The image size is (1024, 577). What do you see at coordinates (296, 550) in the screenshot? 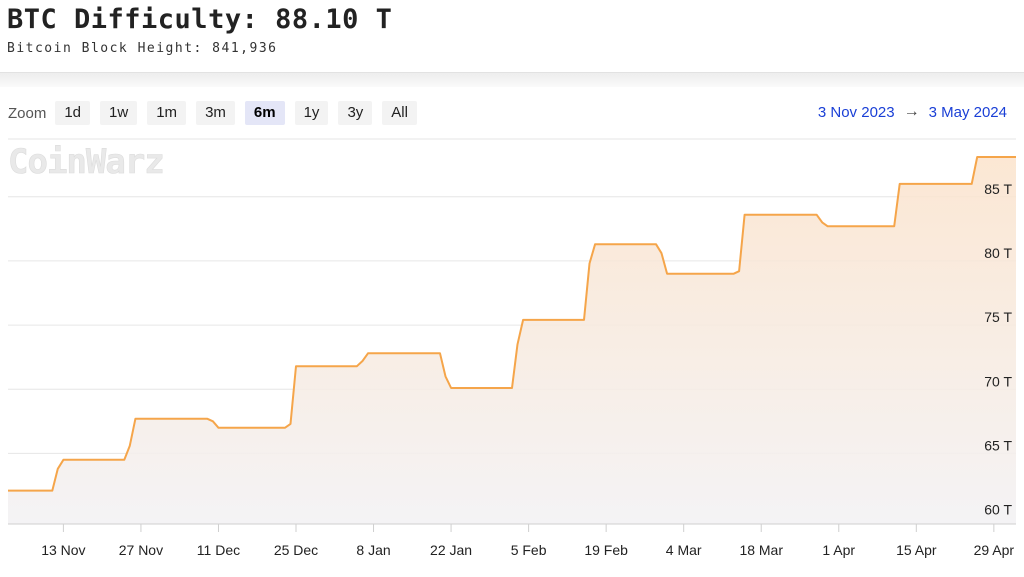
I see `x-tick-label: 25 Dec` at bounding box center [296, 550].